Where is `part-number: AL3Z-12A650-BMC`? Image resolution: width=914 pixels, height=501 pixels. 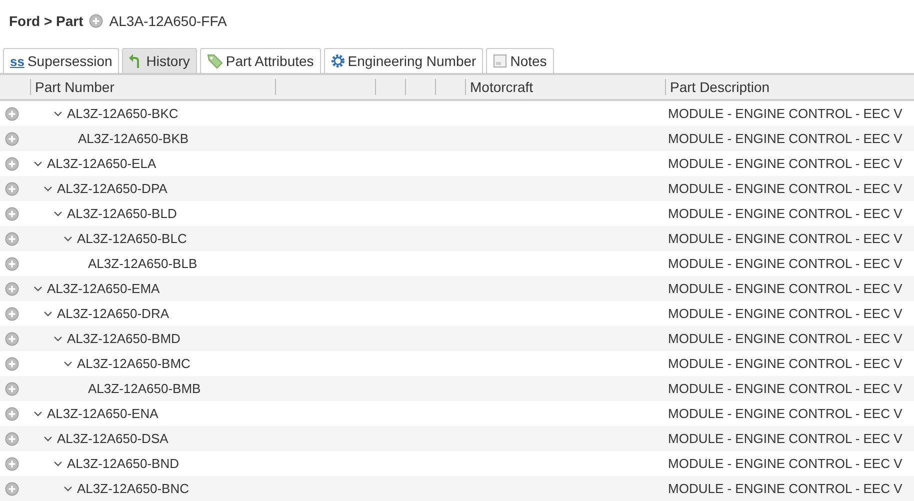 part-number: AL3Z-12A650-BMC is located at coordinates (133, 363).